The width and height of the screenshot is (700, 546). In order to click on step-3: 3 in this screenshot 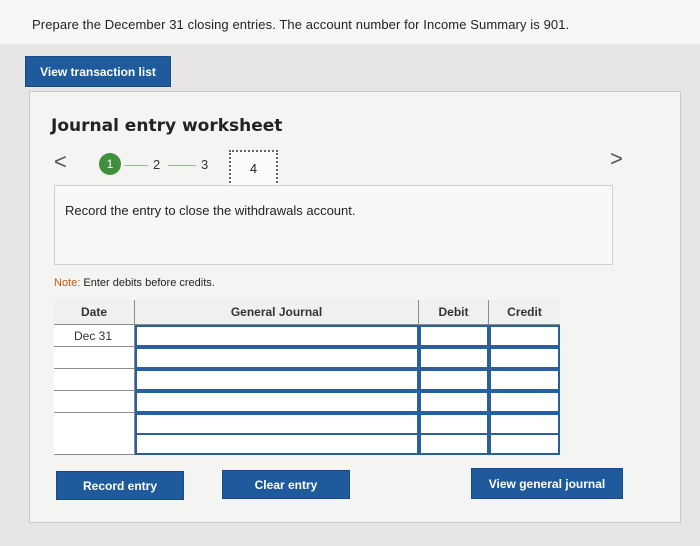, I will do `click(204, 164)`.